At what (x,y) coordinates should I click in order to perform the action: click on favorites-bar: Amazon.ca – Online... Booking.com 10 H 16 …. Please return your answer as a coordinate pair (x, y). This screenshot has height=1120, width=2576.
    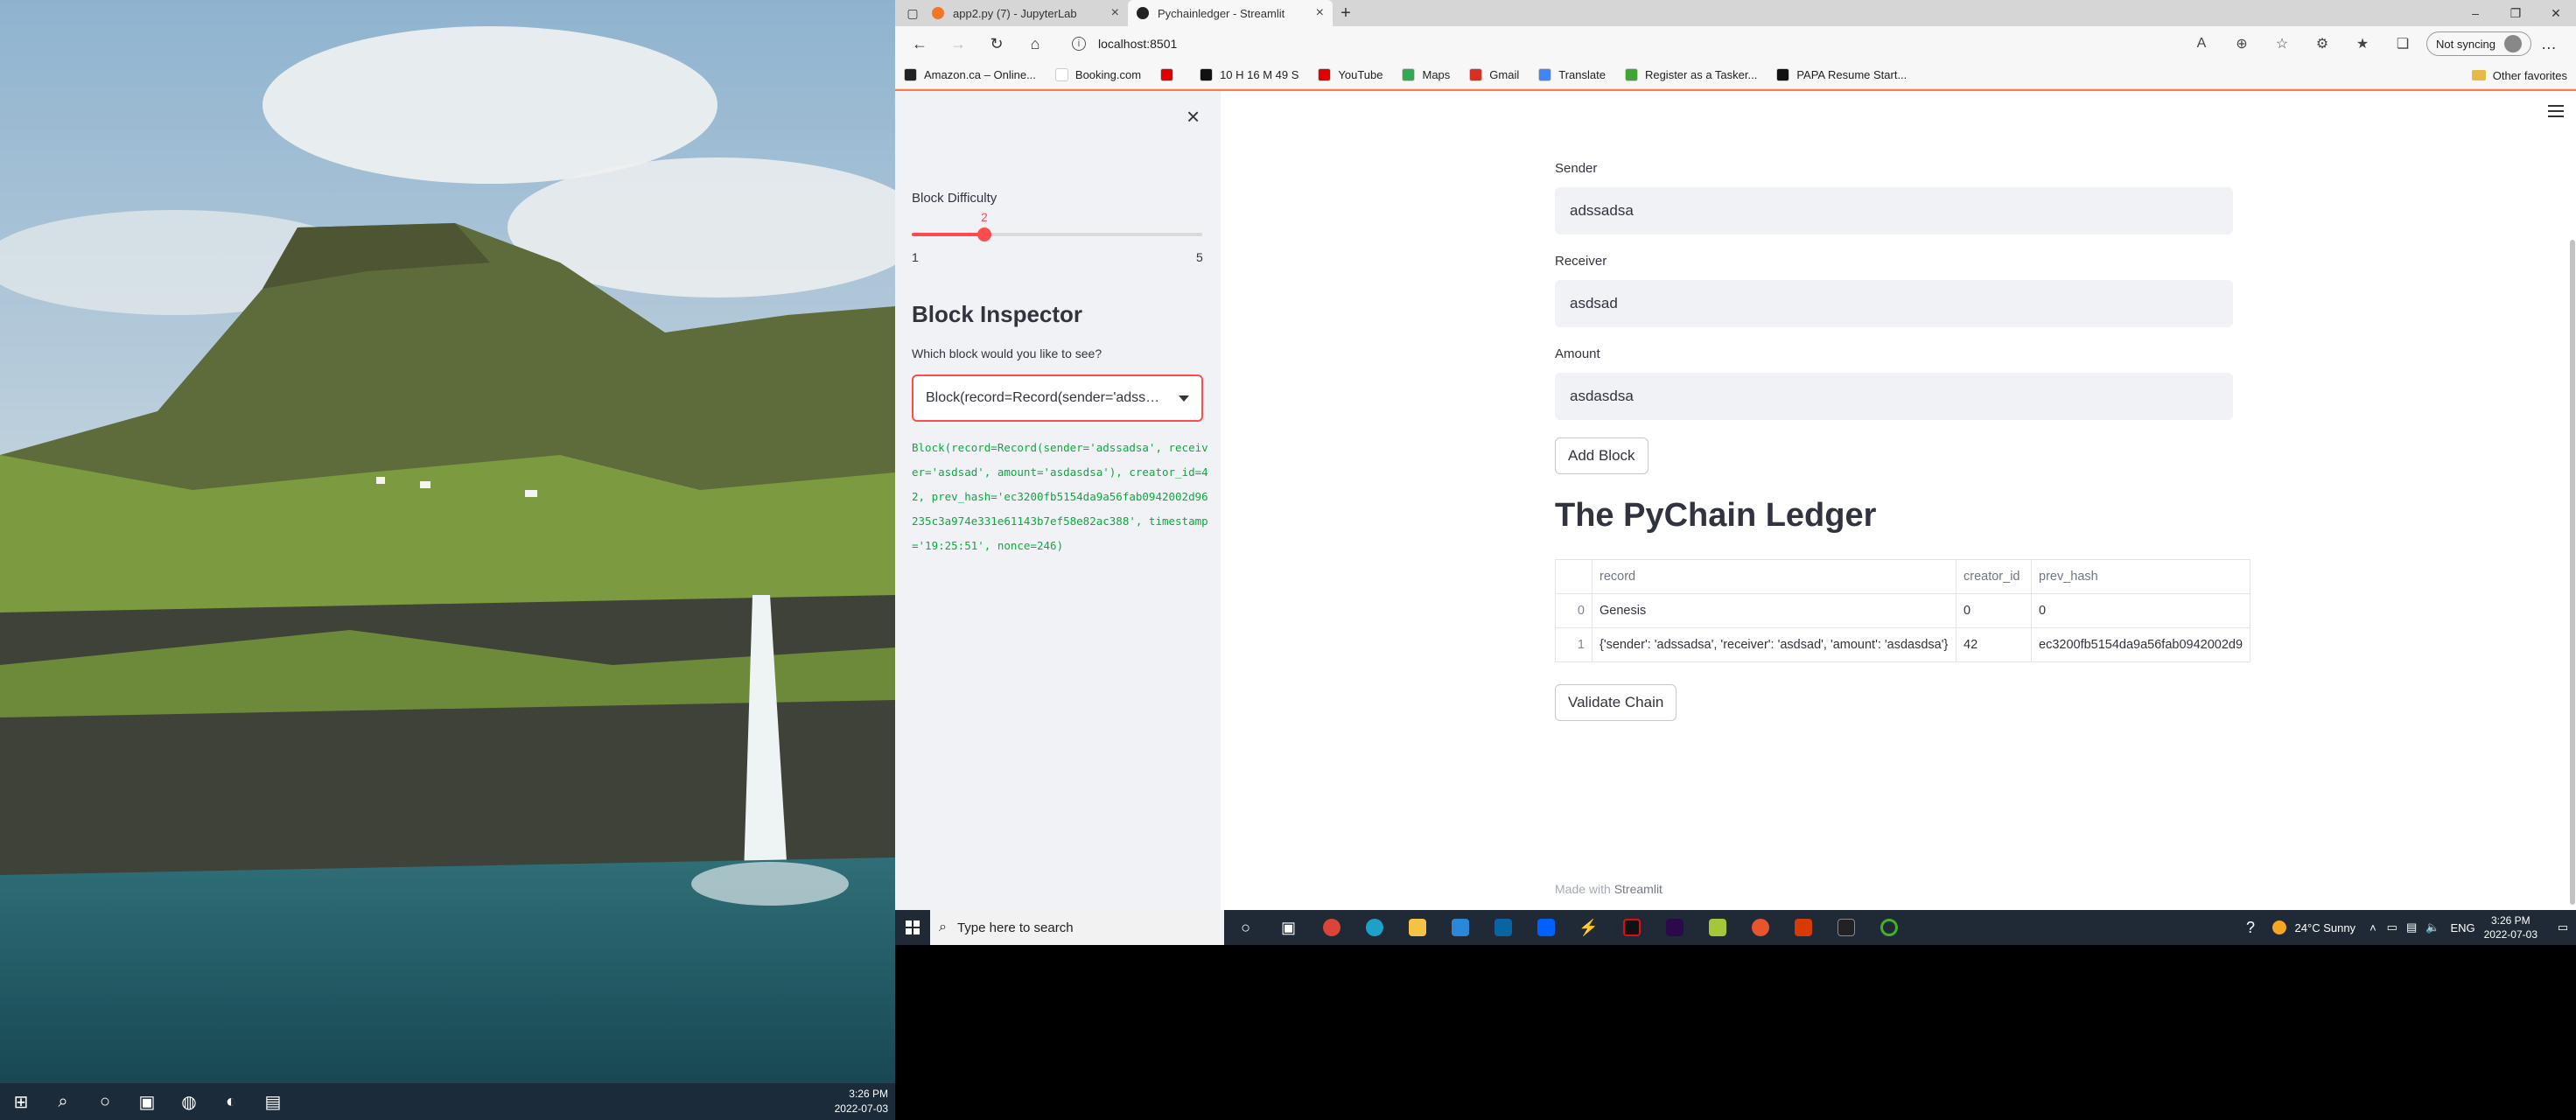
    Looking at the image, I should click on (1735, 75).